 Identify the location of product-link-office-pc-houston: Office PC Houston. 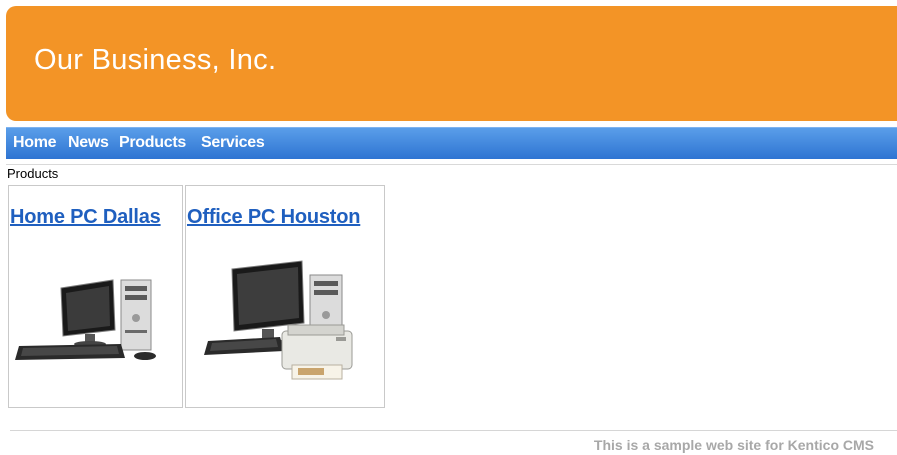
(273, 217).